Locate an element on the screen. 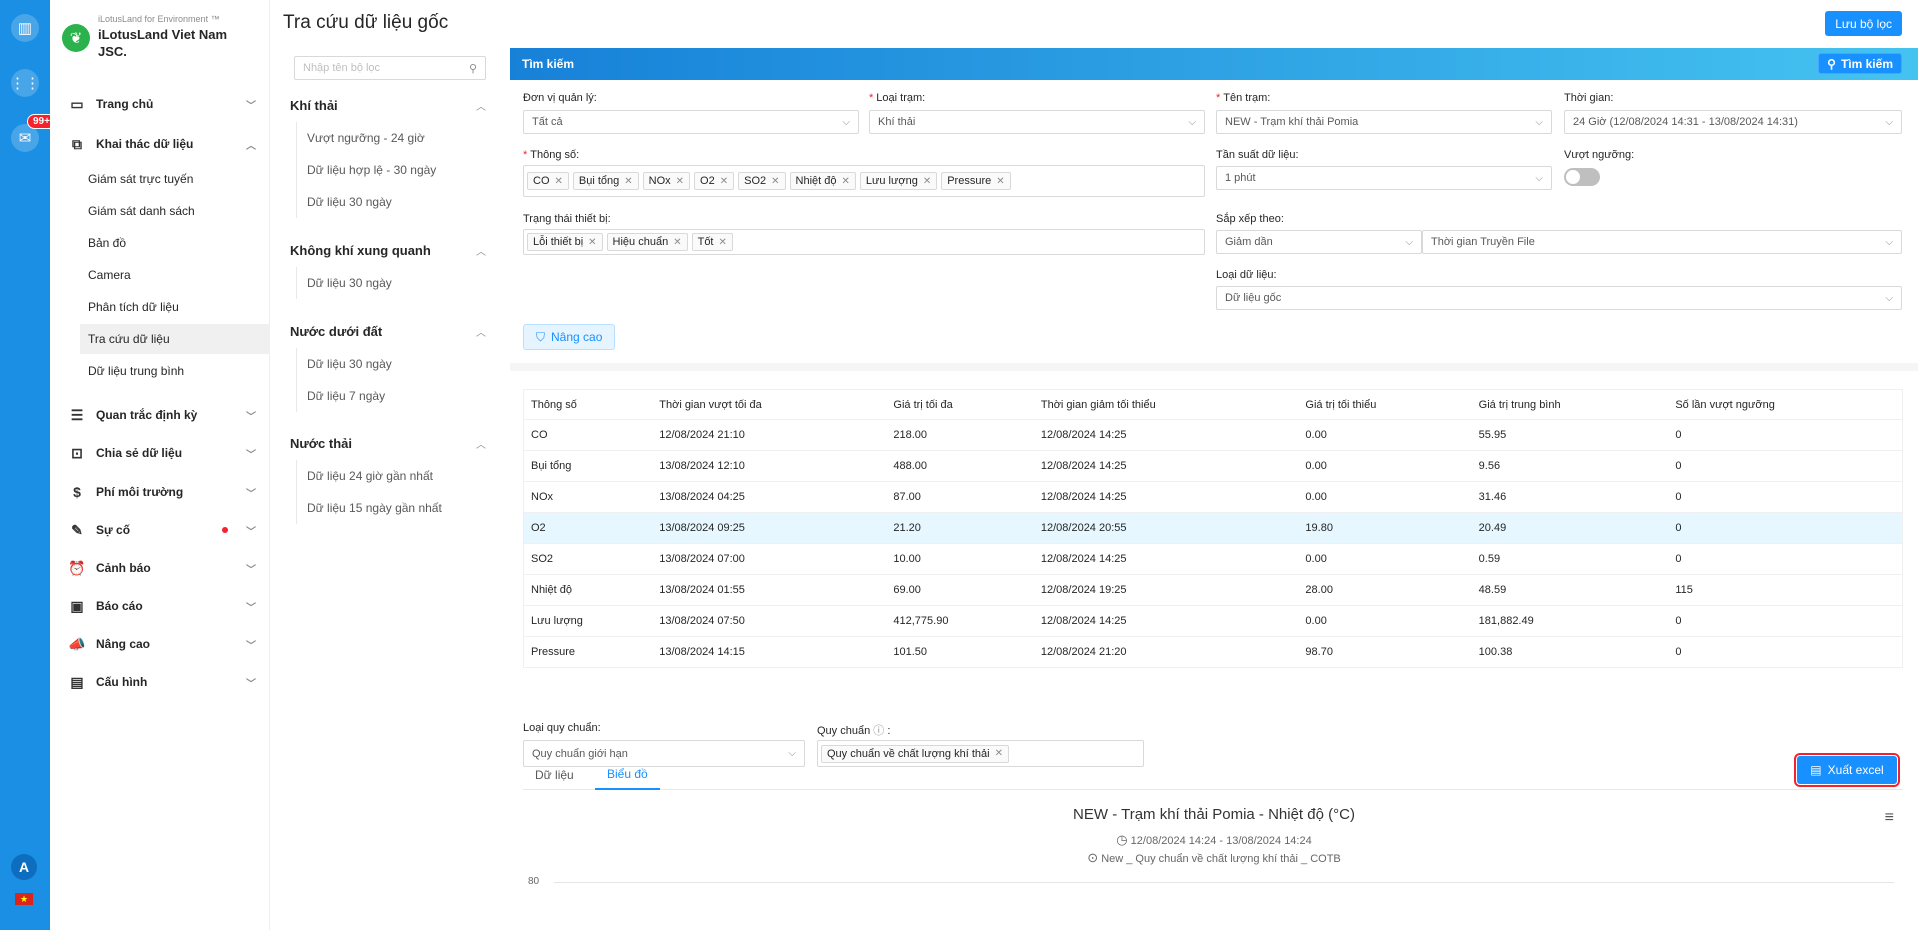 The height and width of the screenshot is (930, 1918). sidebar-item-9: 📣 Nâng cao ﹀ is located at coordinates (164, 644).